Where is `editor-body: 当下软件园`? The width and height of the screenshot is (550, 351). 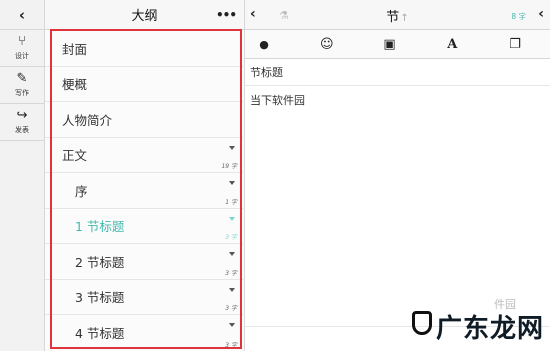
editor-body: 当下软件园 is located at coordinates (397, 100).